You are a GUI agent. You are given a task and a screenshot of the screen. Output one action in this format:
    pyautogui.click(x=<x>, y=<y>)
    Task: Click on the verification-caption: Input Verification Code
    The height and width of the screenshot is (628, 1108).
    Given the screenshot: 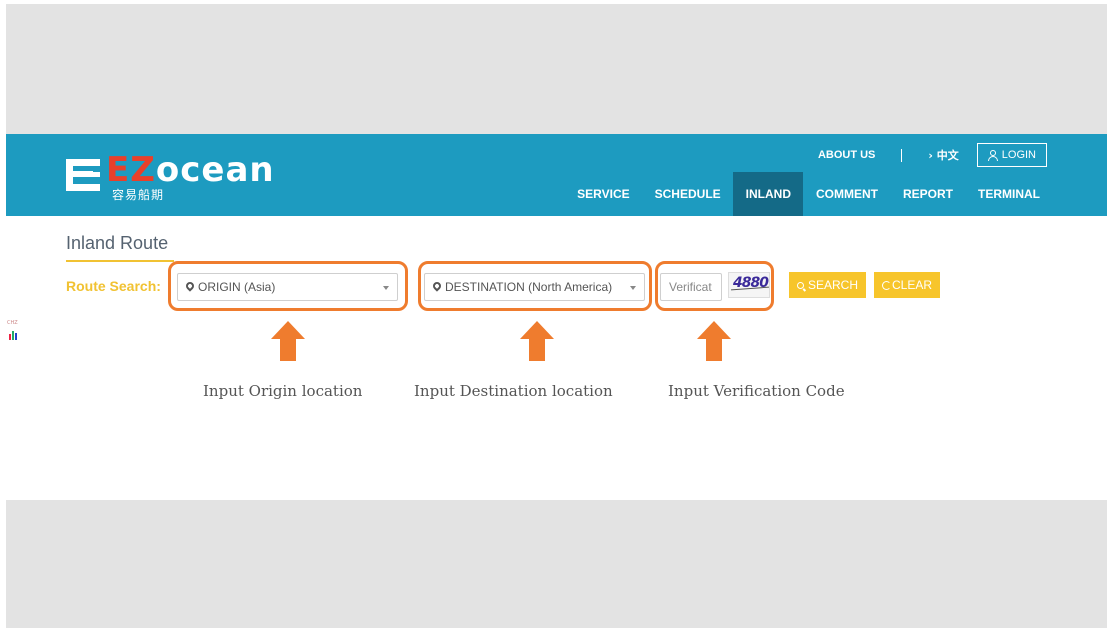 What is the action you would take?
    pyautogui.click(x=756, y=391)
    